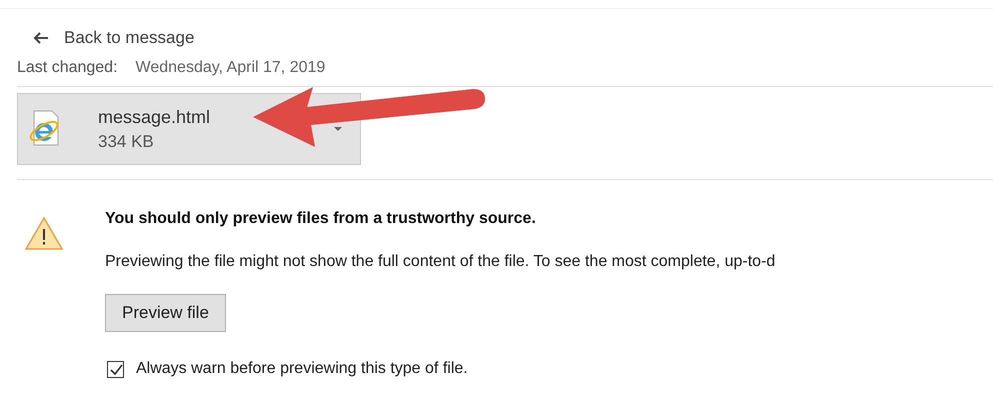 This screenshot has height=417, width=993. Describe the element at coordinates (302, 369) in the screenshot. I see `always-warn-label: Always warn before previewing this type of file.` at that location.